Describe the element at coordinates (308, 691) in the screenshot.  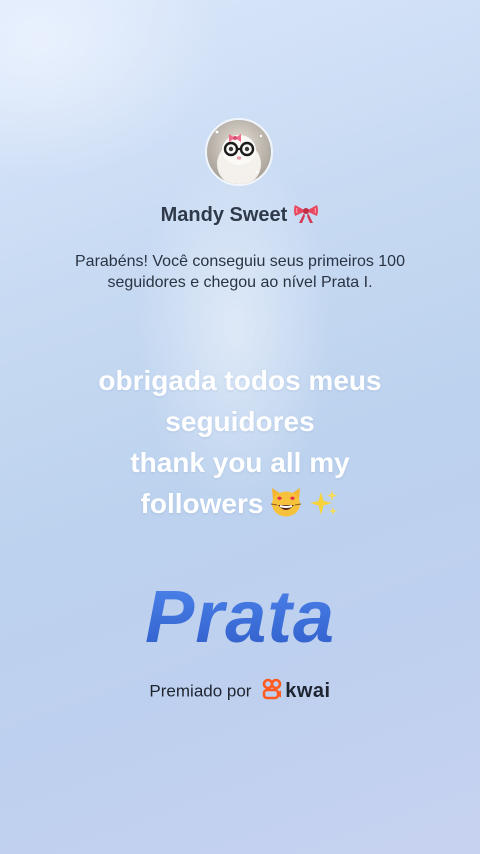
I see `kwai-wordmark: kwai` at that location.